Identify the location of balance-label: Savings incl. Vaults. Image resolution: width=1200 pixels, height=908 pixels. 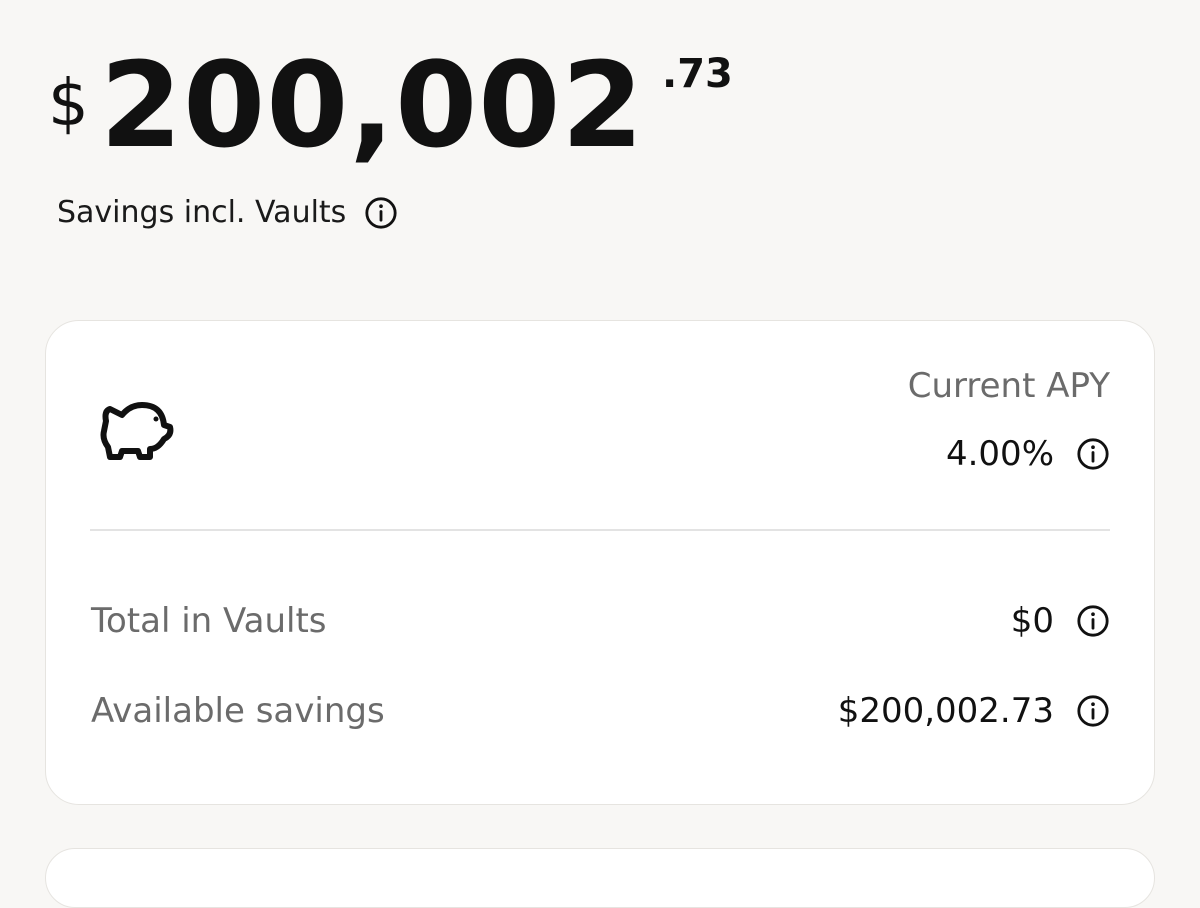
(202, 212).